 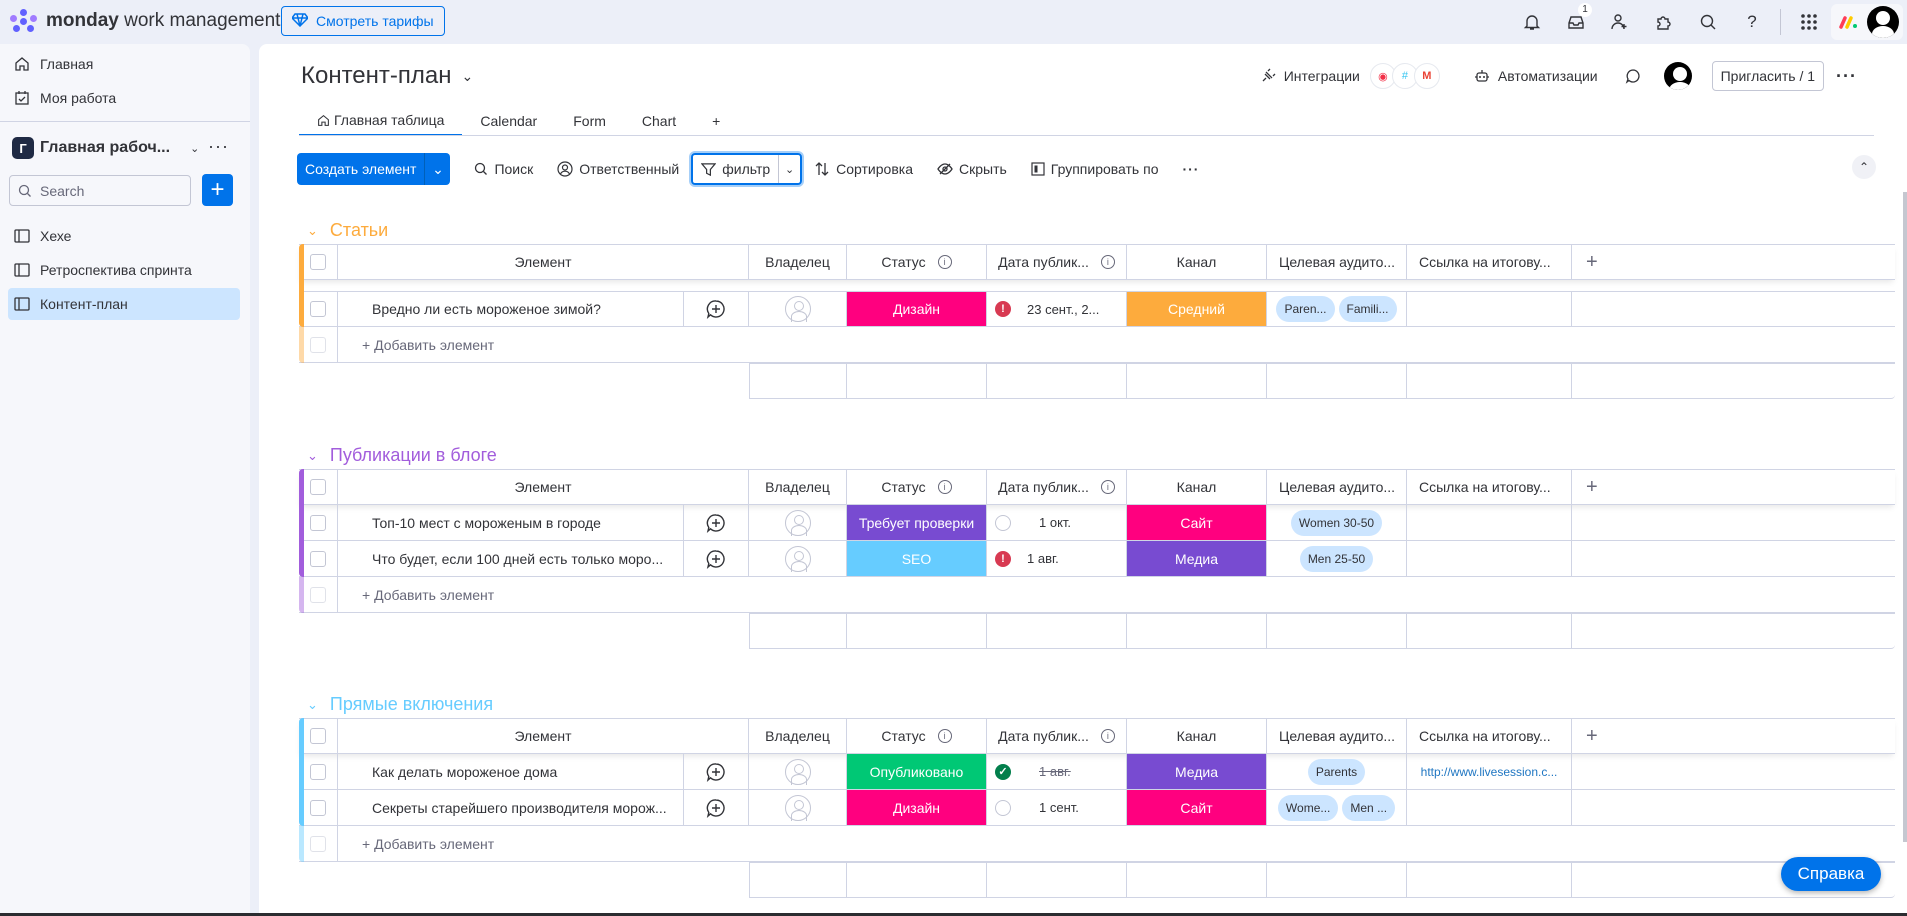 I want to click on audience-cell: Parents, so click(x=1337, y=771).